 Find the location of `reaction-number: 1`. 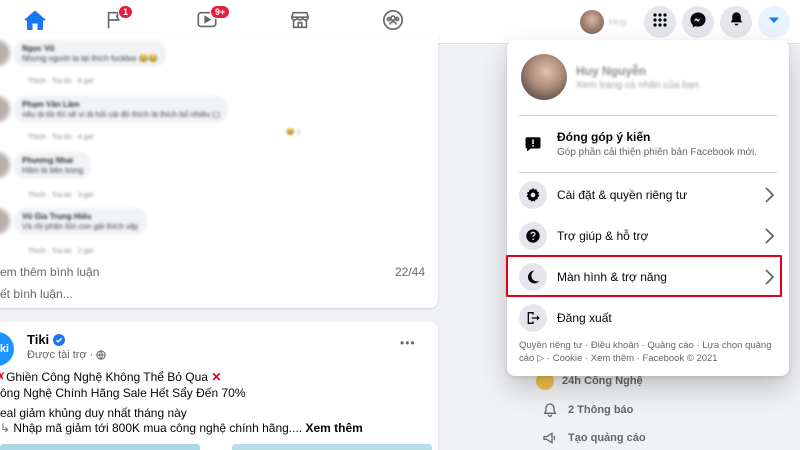

reaction-number: 1 is located at coordinates (298, 132).